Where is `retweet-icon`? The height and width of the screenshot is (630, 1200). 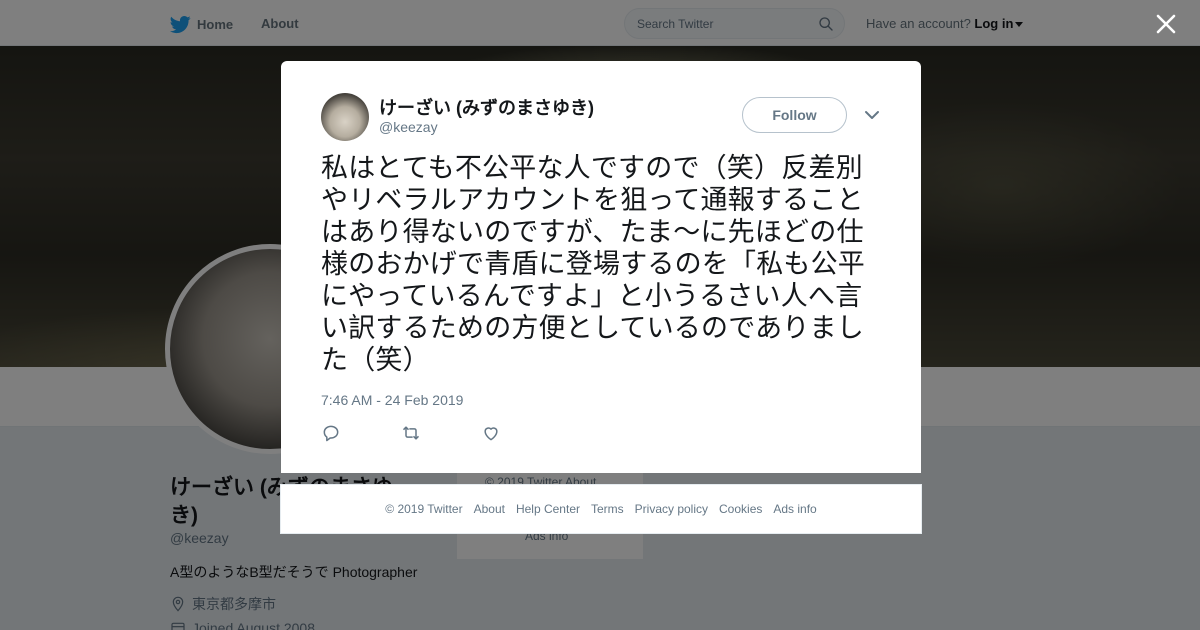 retweet-icon is located at coordinates (411, 433).